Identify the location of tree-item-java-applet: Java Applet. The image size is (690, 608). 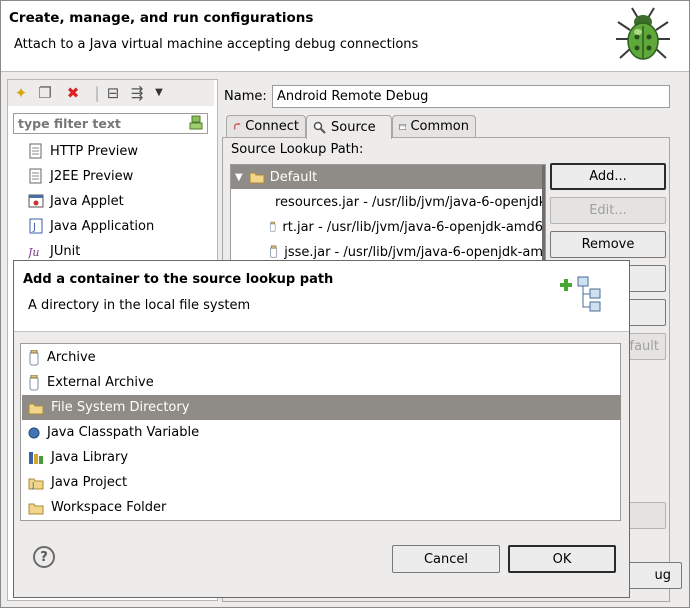
(76, 201).